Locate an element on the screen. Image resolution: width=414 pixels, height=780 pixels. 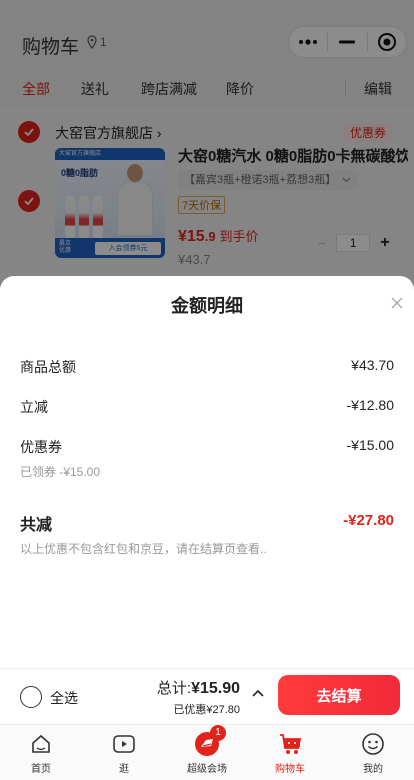
venue-icon: 1 is located at coordinates (210, 741).